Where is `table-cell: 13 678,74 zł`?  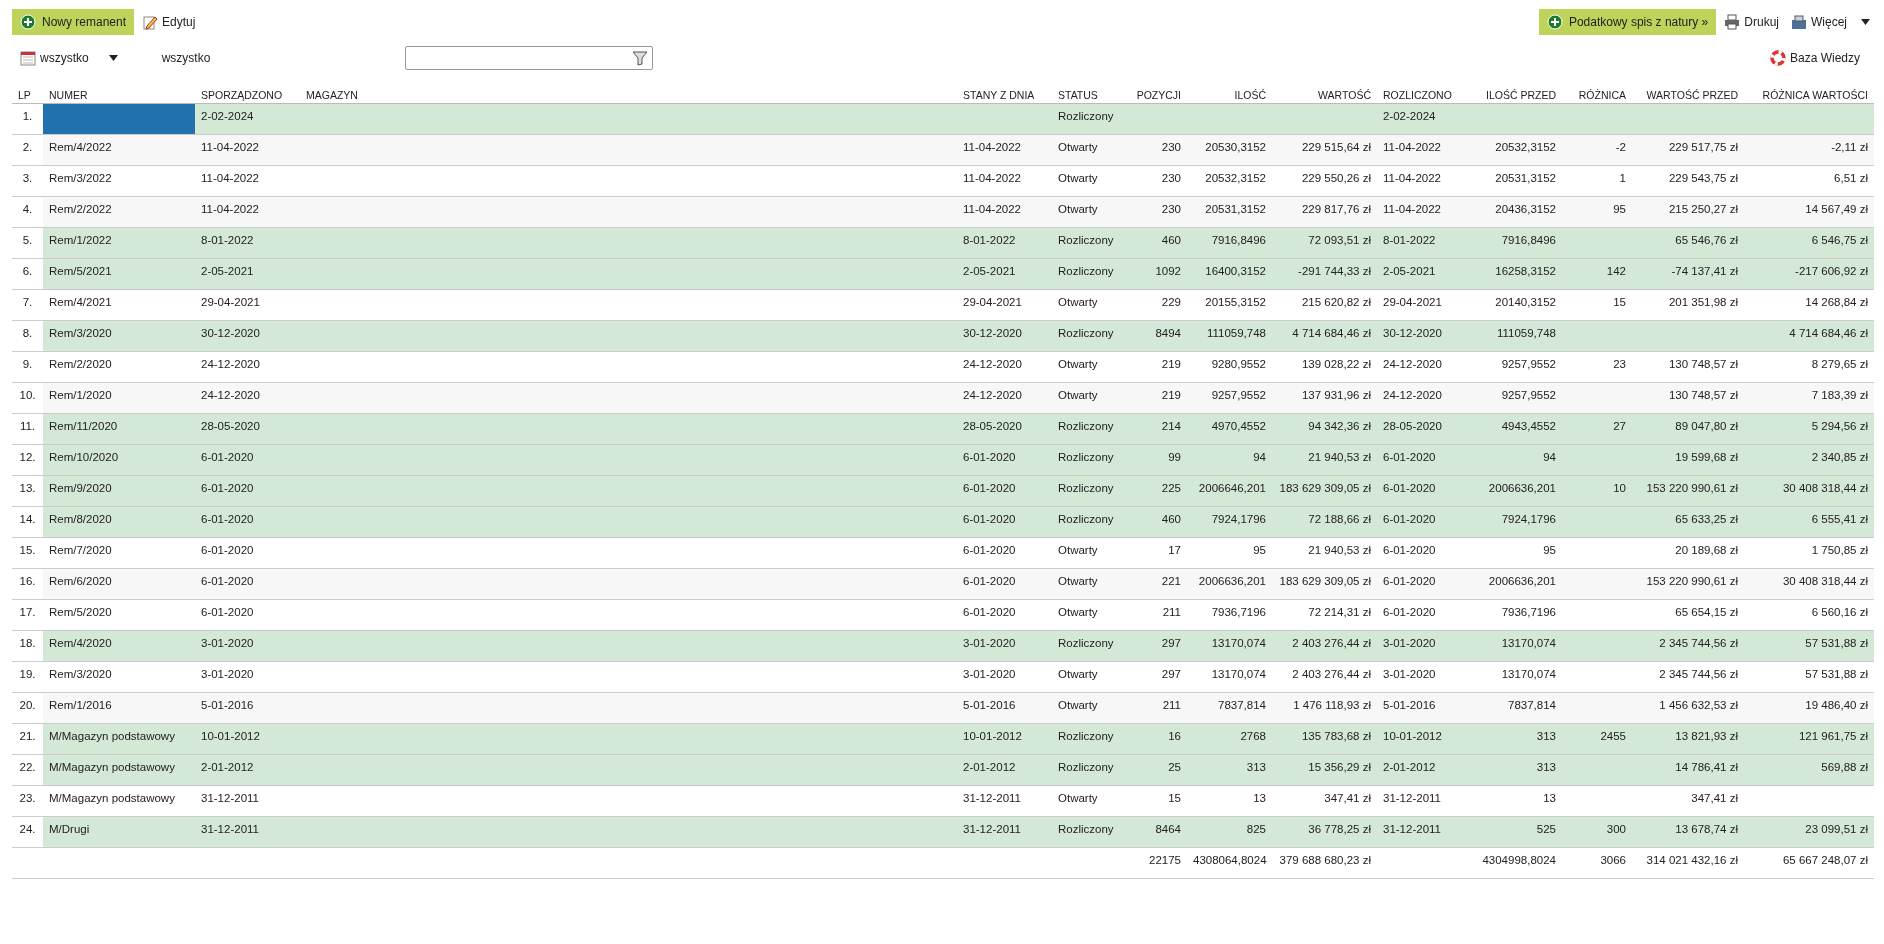 table-cell: 13 678,74 zł is located at coordinates (1688, 832).